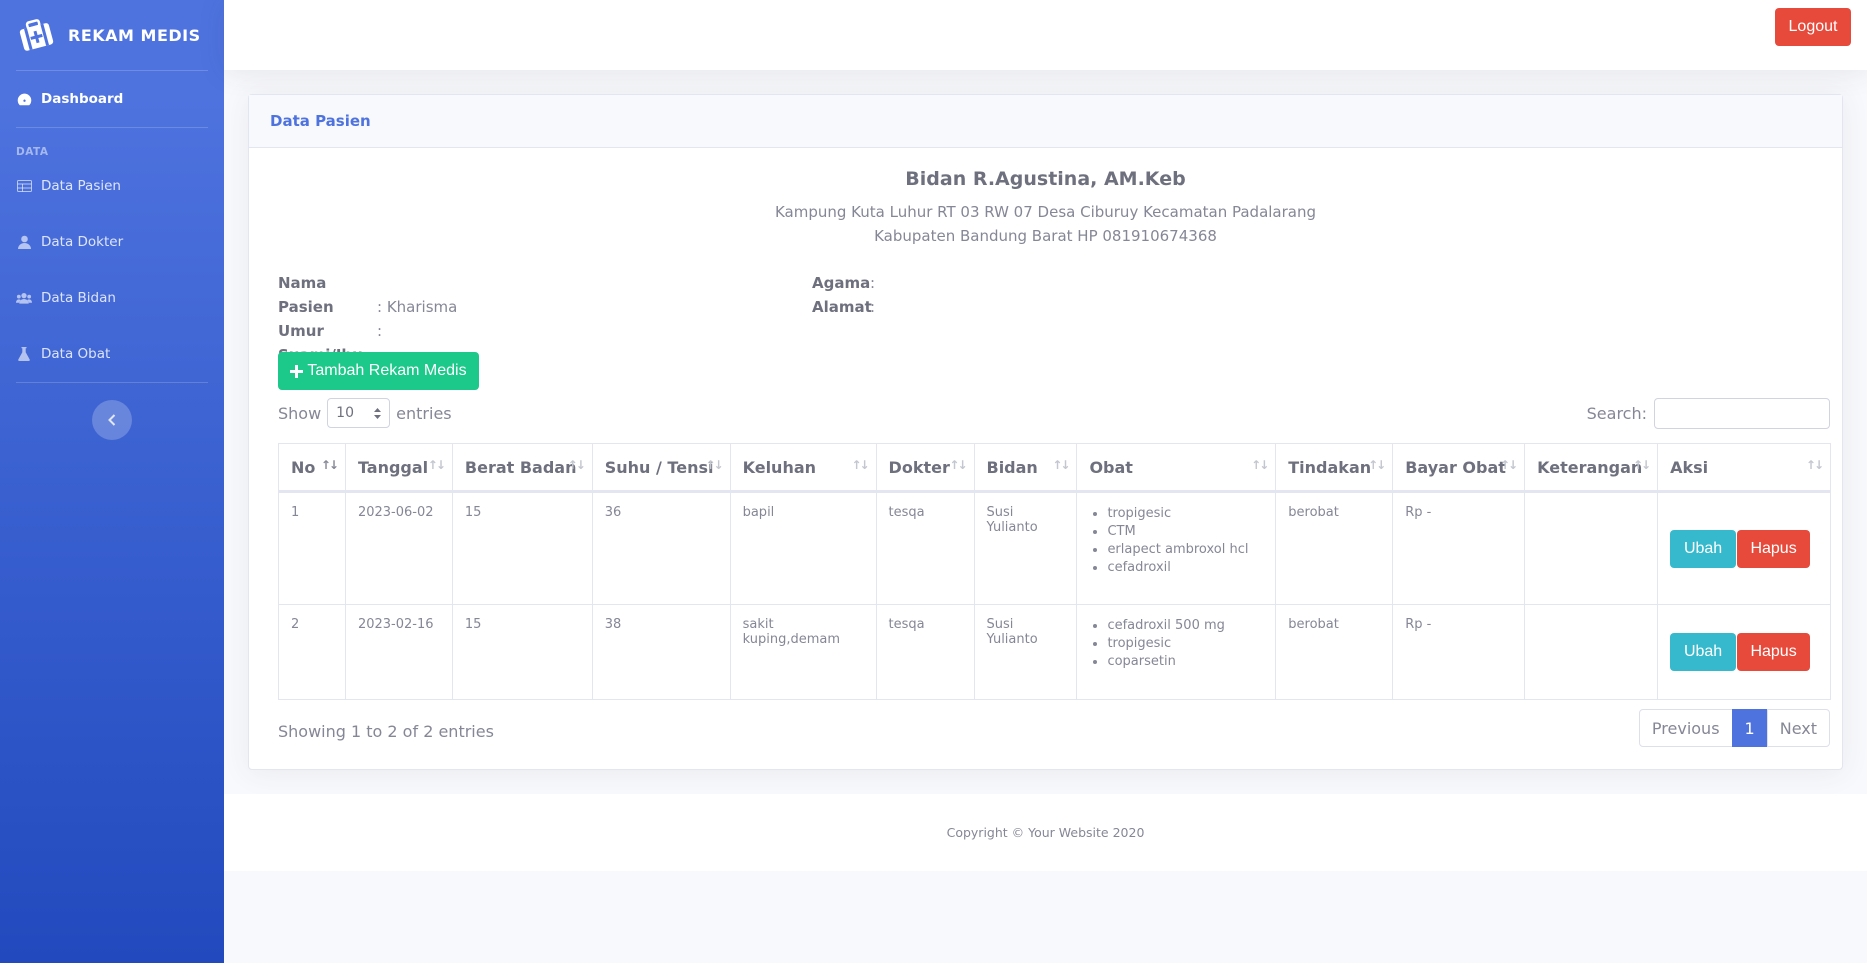 This screenshot has height=963, width=1867. I want to click on add-button-label: Tambah Rekam Medis, so click(387, 370).